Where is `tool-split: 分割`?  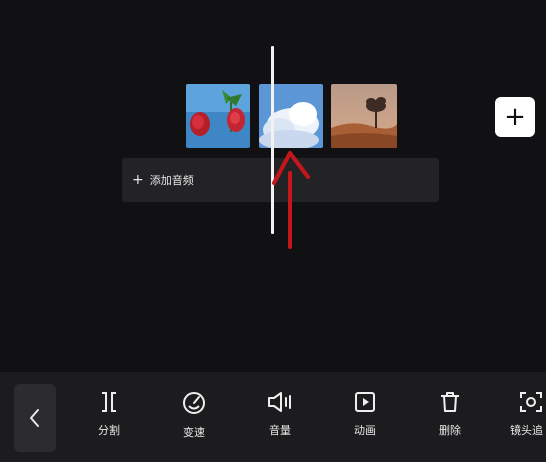
tool-split: 分割 is located at coordinates (109, 414).